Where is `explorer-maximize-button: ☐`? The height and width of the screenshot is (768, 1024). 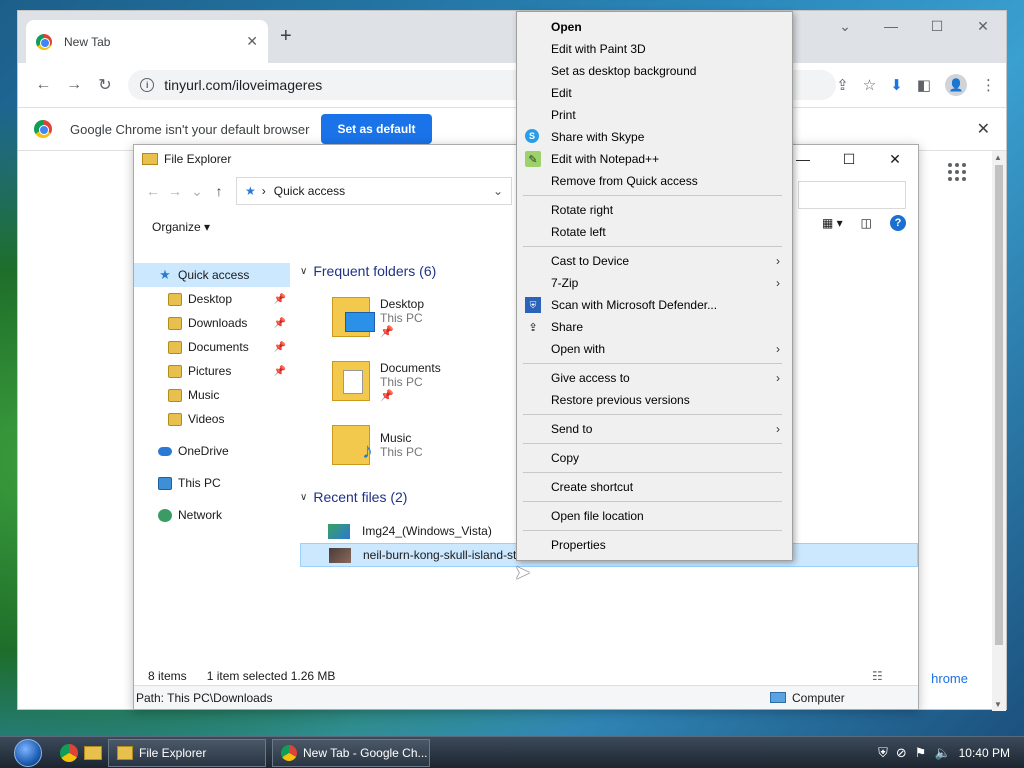 explorer-maximize-button: ☐ is located at coordinates (849, 159).